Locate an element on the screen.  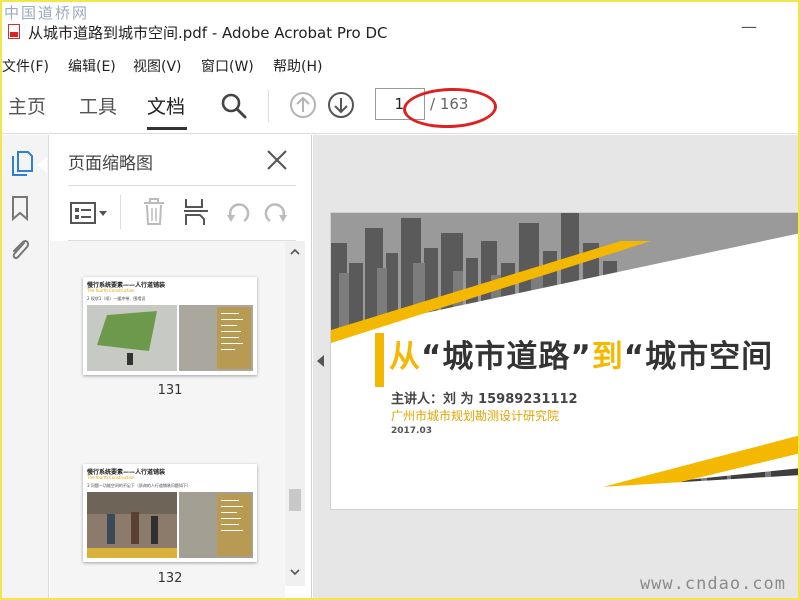
scrollbar-thumb is located at coordinates (295, 500).